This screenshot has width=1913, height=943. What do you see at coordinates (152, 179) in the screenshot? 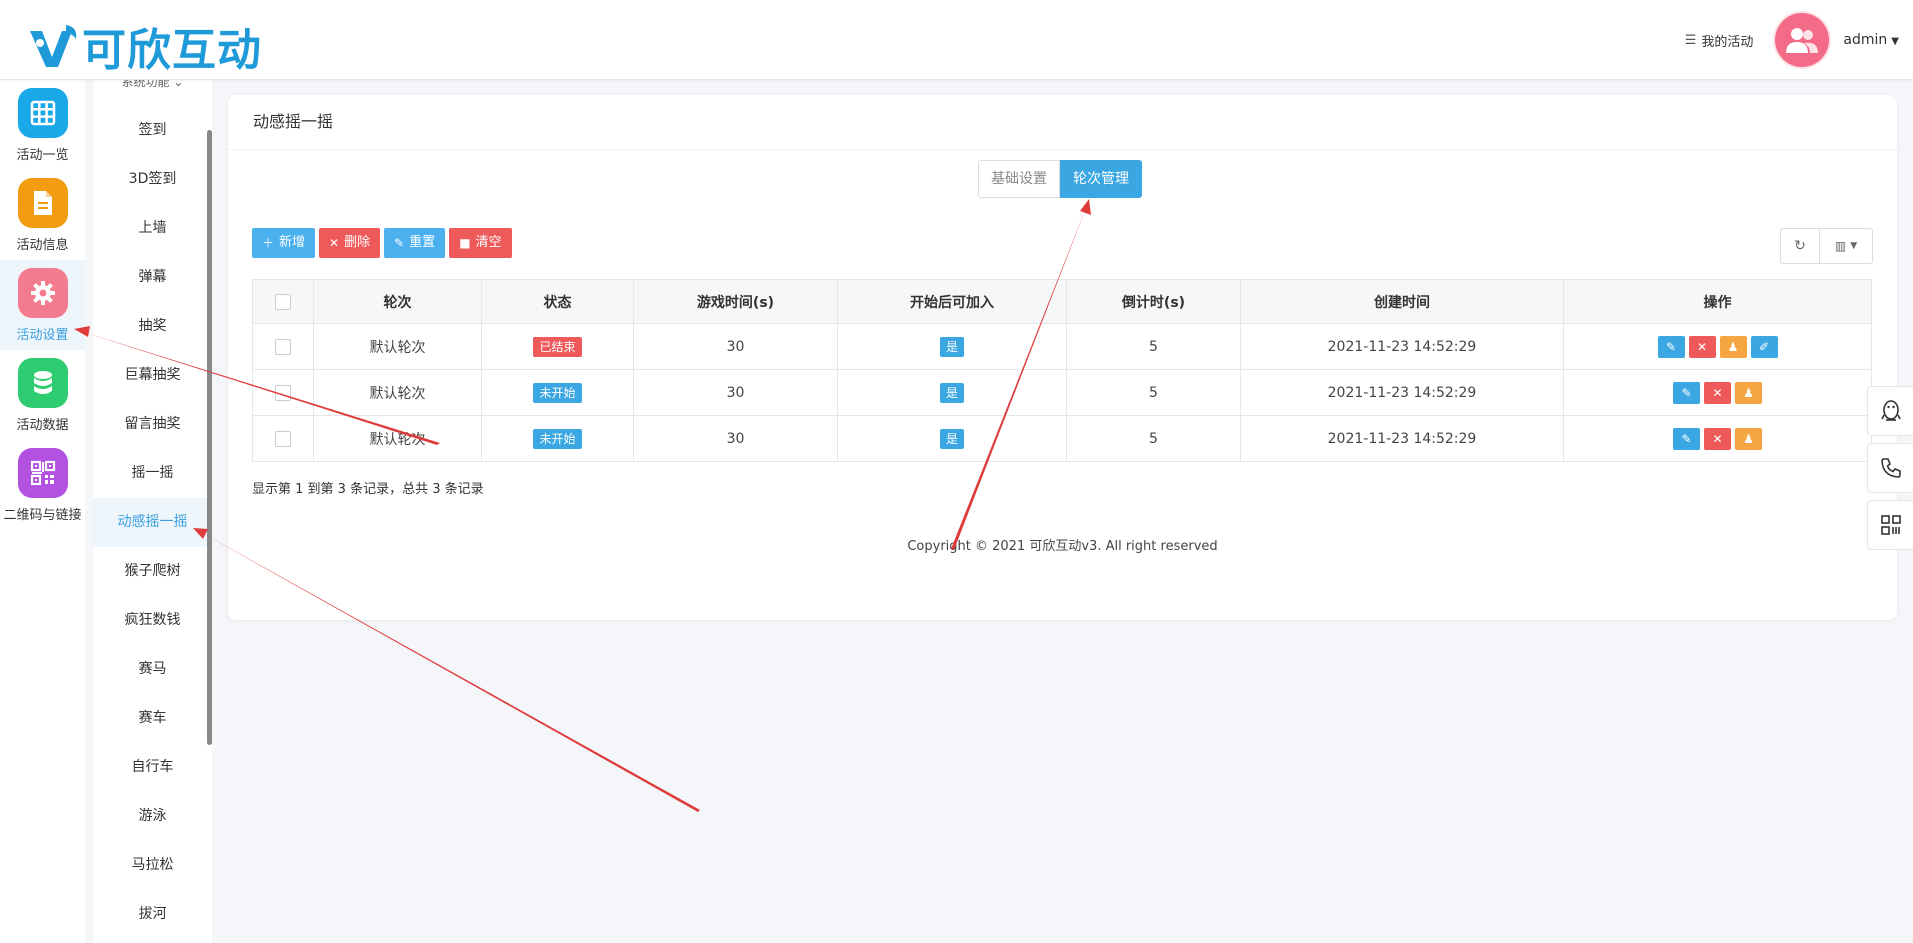
I see `submenu-item: 3D签到` at bounding box center [152, 179].